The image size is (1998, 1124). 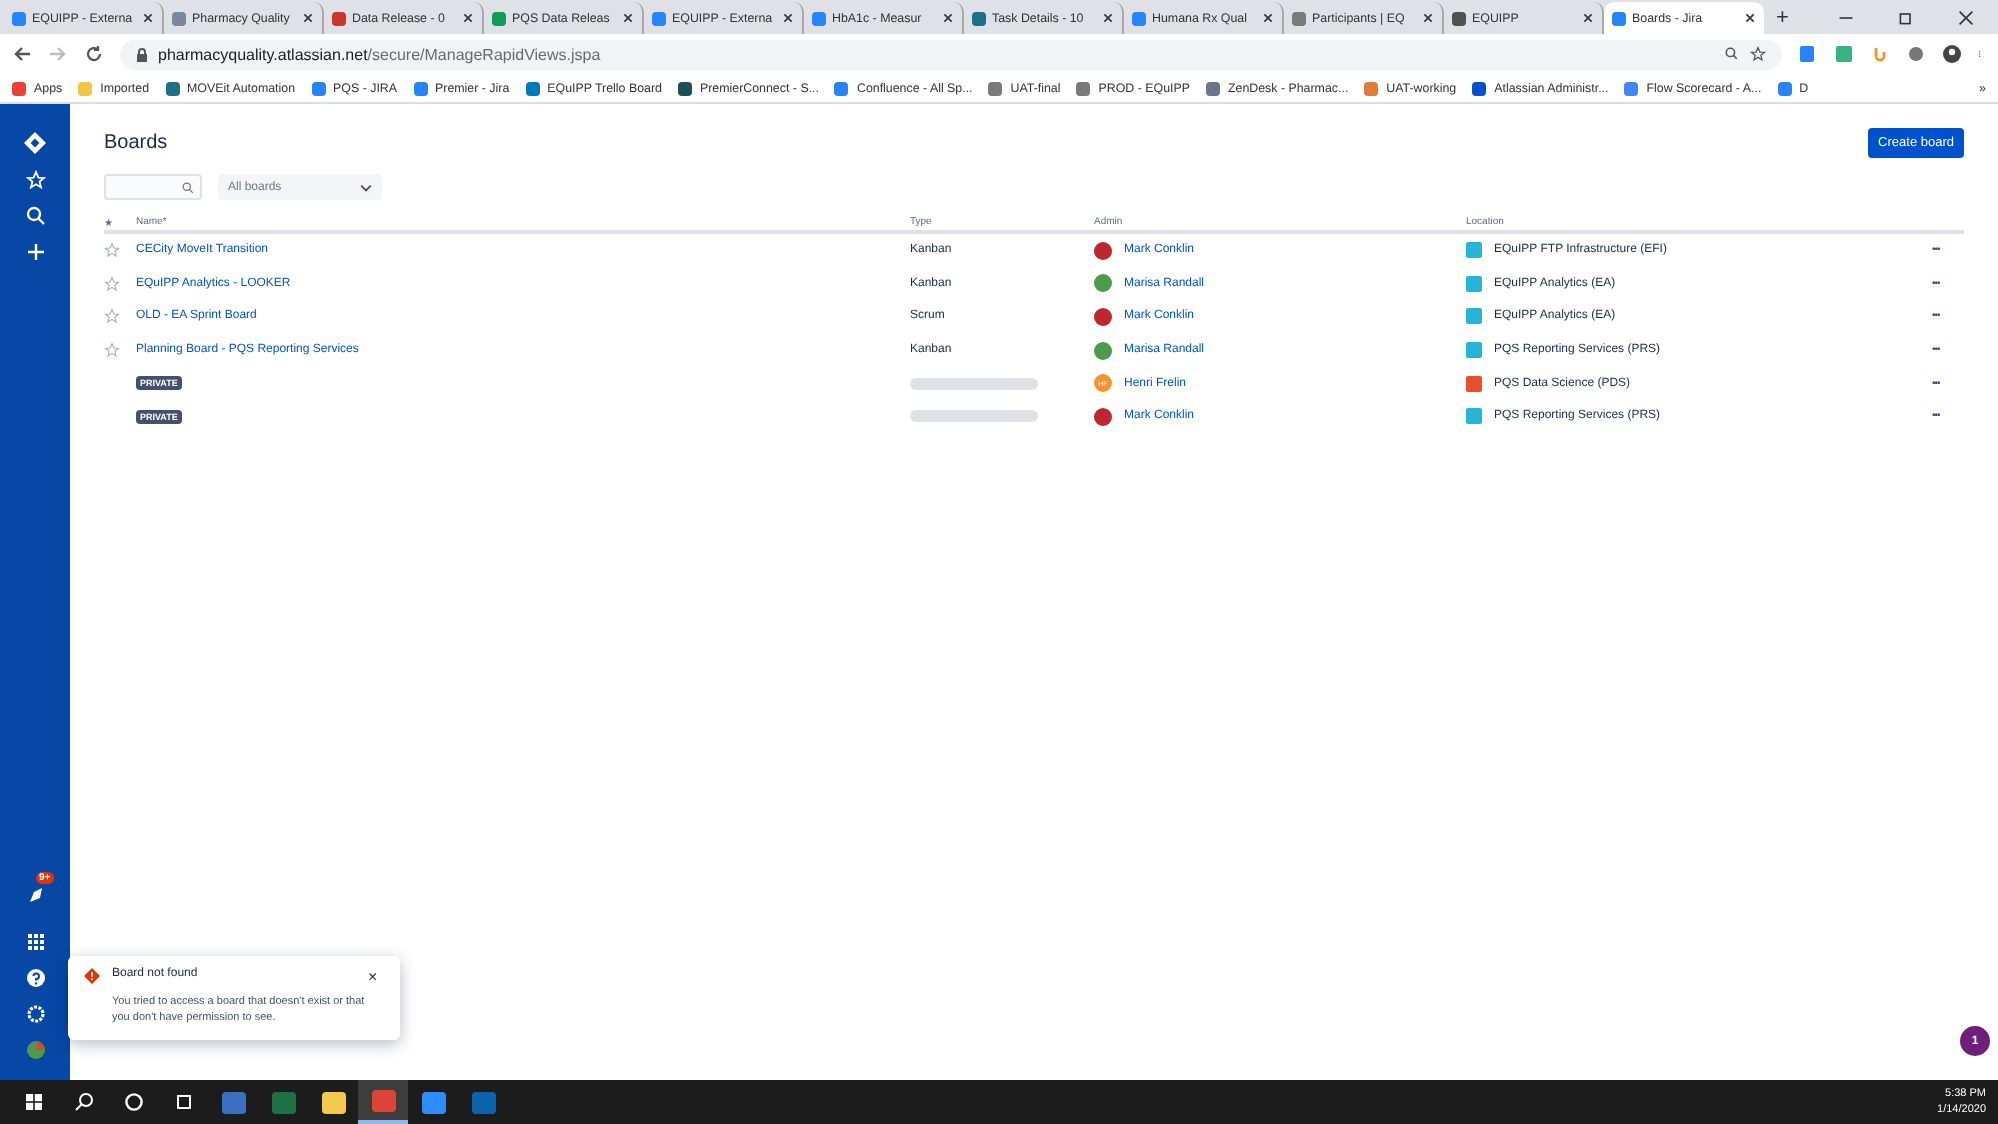 I want to click on address-bar: pharmacyquality.atlassian.net/secure/ManageRapidViews.jspa, so click(x=951, y=54).